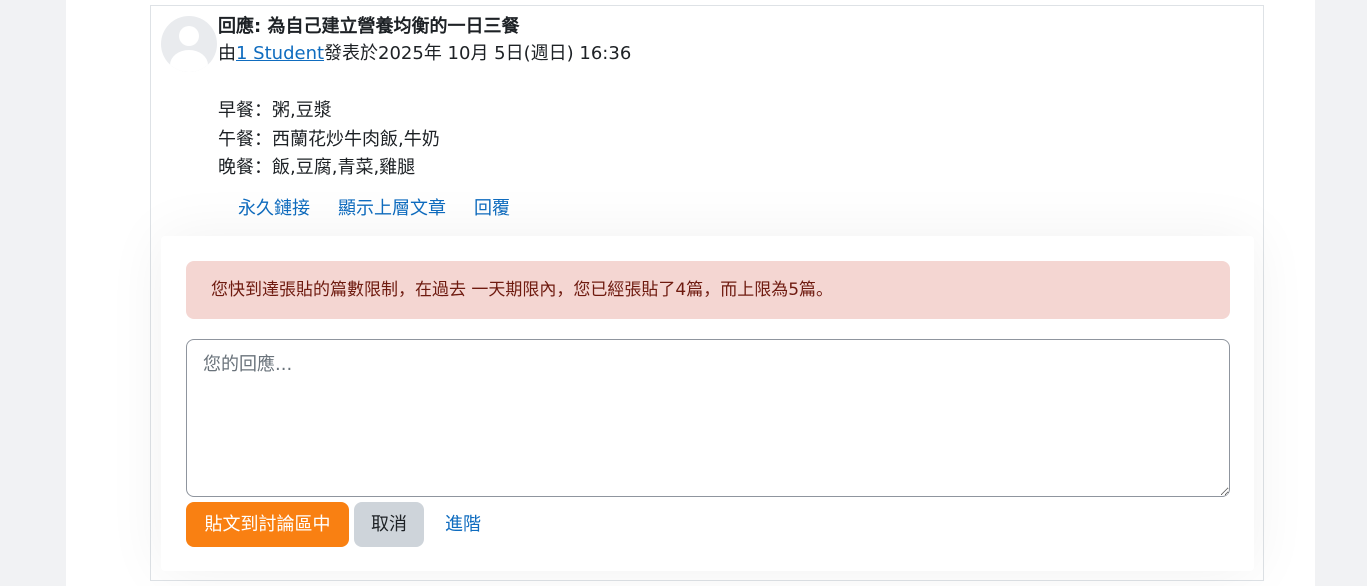  What do you see at coordinates (275, 110) in the screenshot?
I see `post-body-line-breakfast: 早餐：粥,豆漿` at bounding box center [275, 110].